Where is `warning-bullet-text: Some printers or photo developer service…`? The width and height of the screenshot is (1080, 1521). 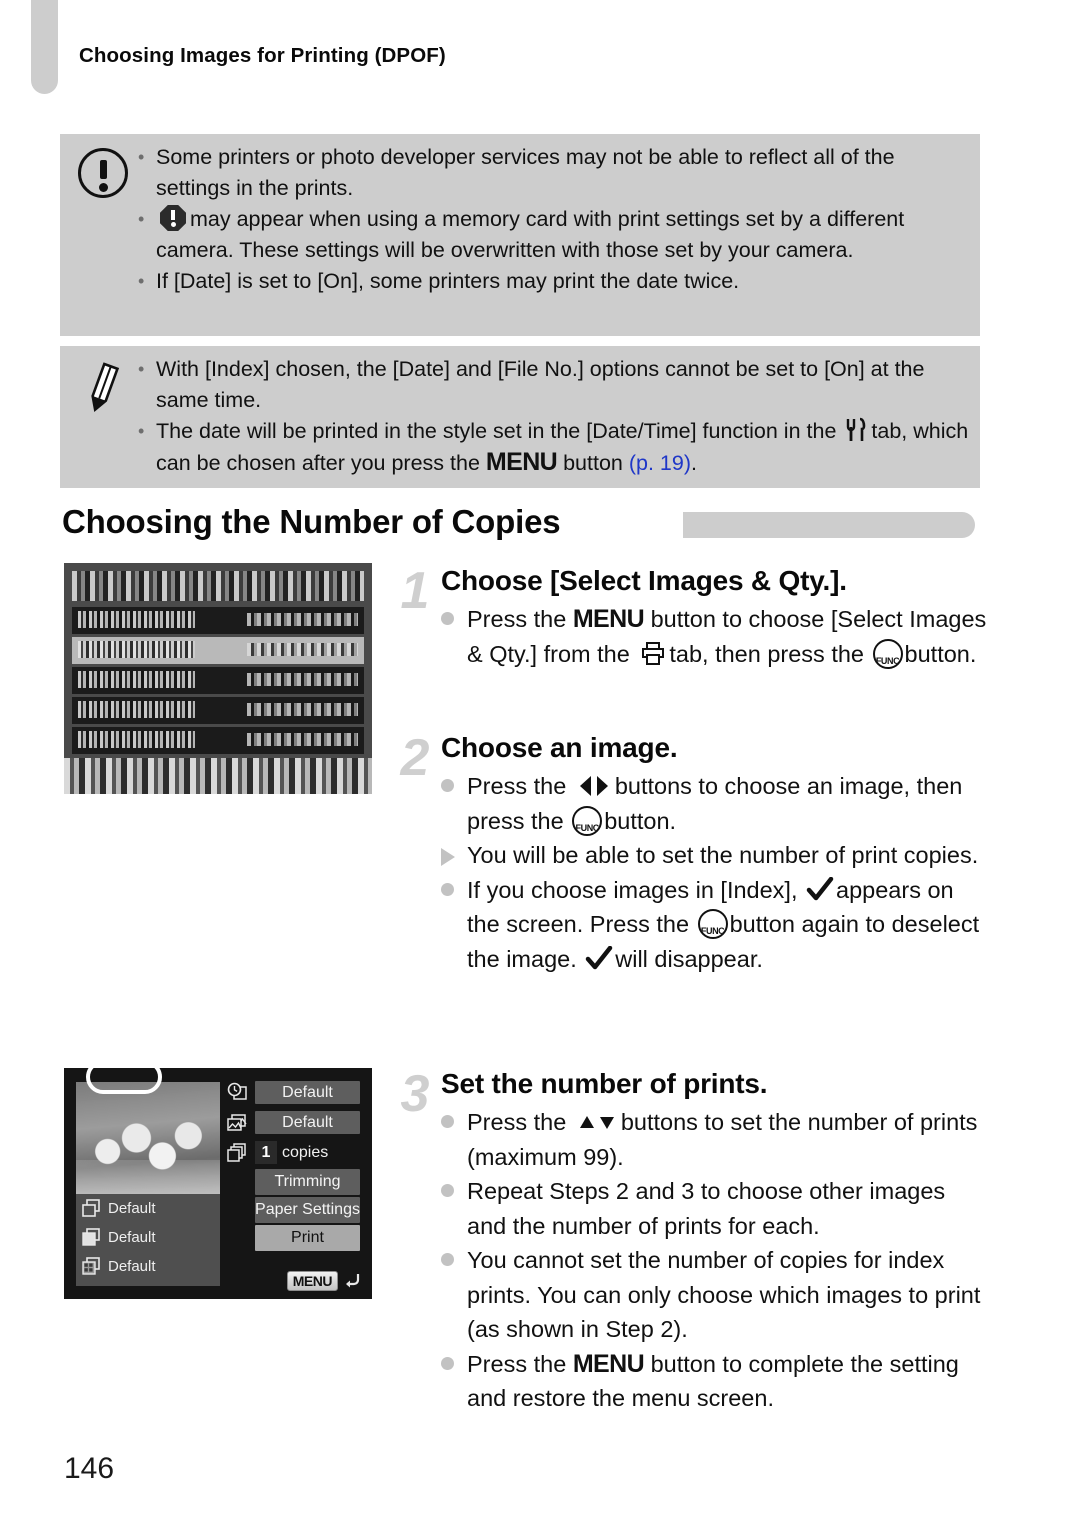 warning-bullet-text: Some printers or photo developer service… is located at coordinates (525, 172).